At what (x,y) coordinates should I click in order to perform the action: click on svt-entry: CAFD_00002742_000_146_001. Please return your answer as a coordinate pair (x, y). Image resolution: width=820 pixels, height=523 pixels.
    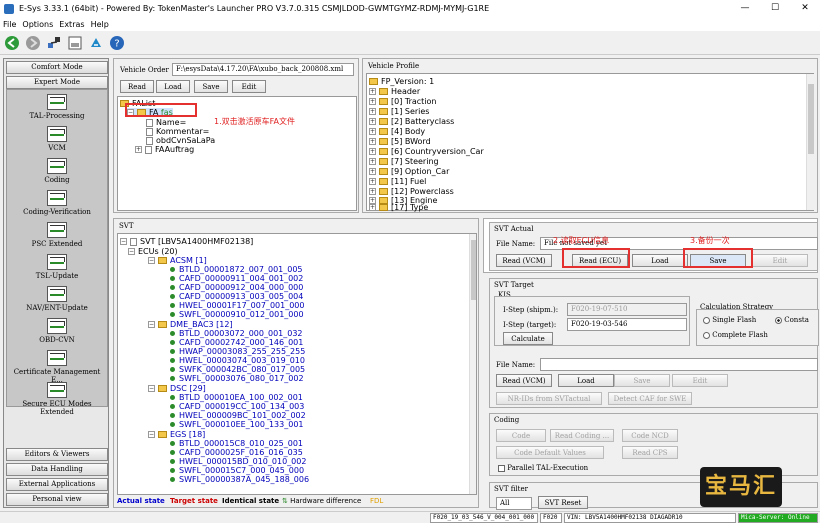
    Looking at the image, I should click on (236, 342).